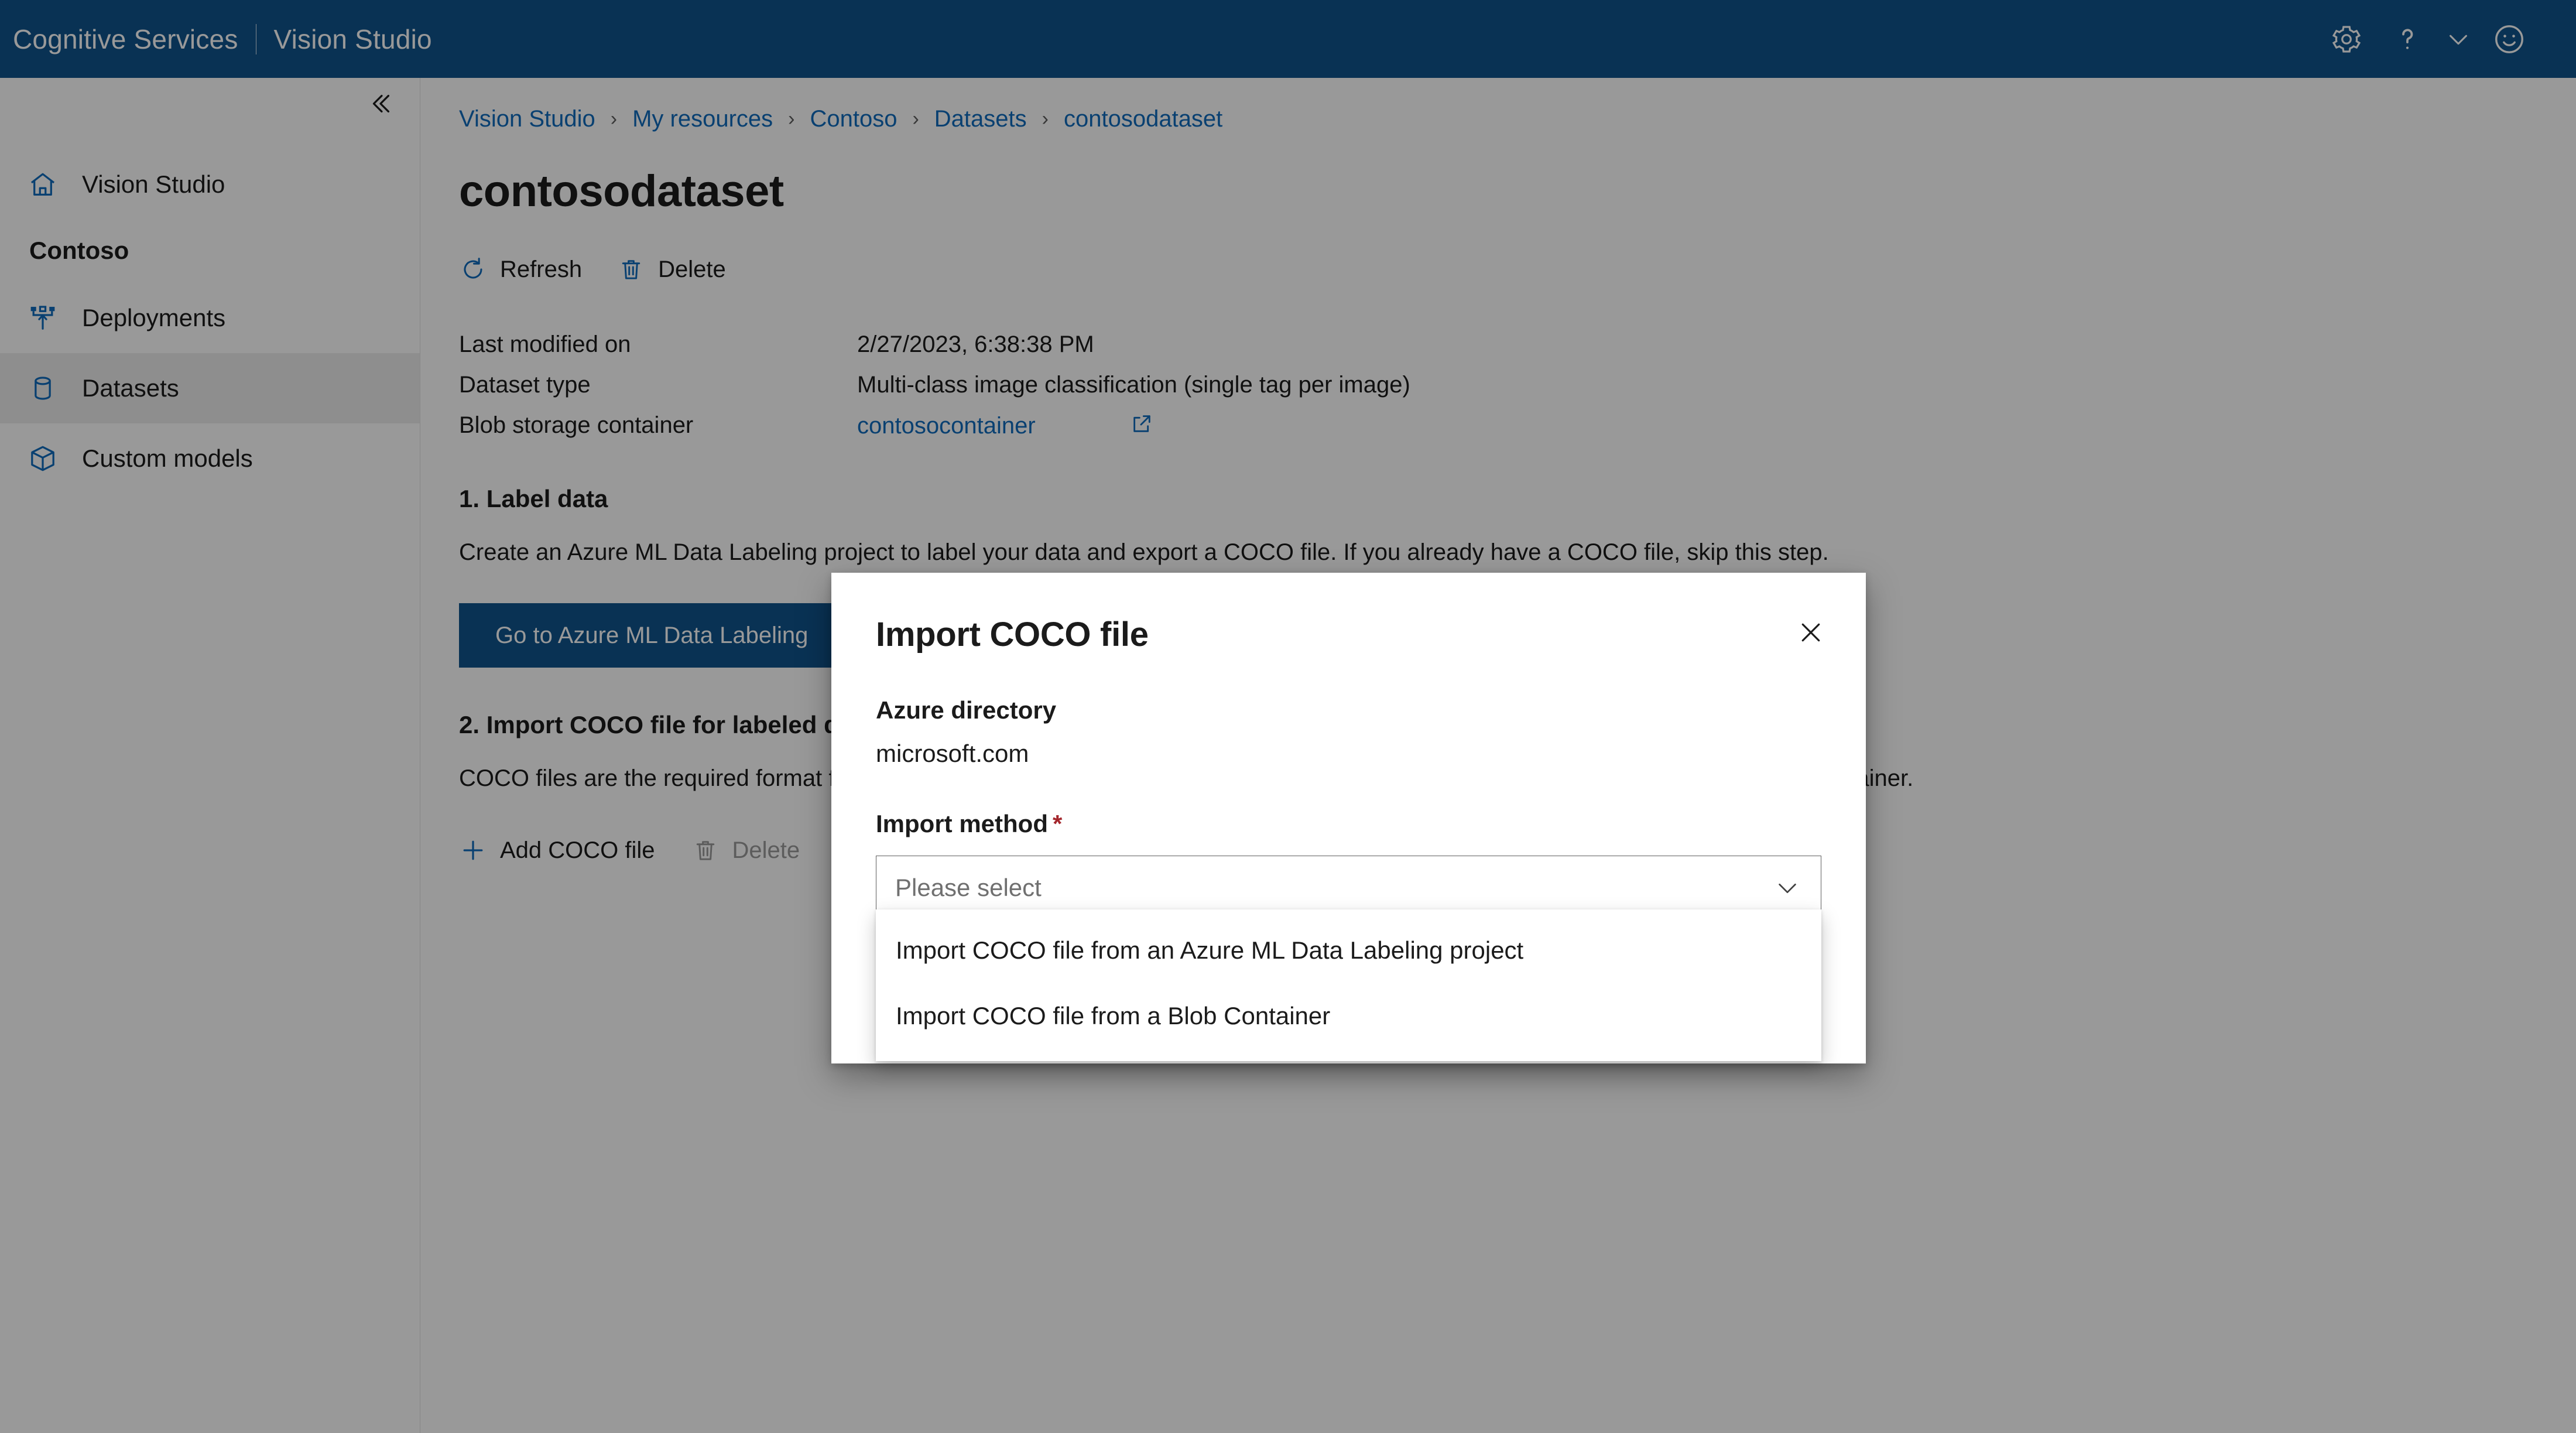  Describe the element at coordinates (1348, 613) in the screenshot. I see `dialog-header: Import COCO file` at that location.